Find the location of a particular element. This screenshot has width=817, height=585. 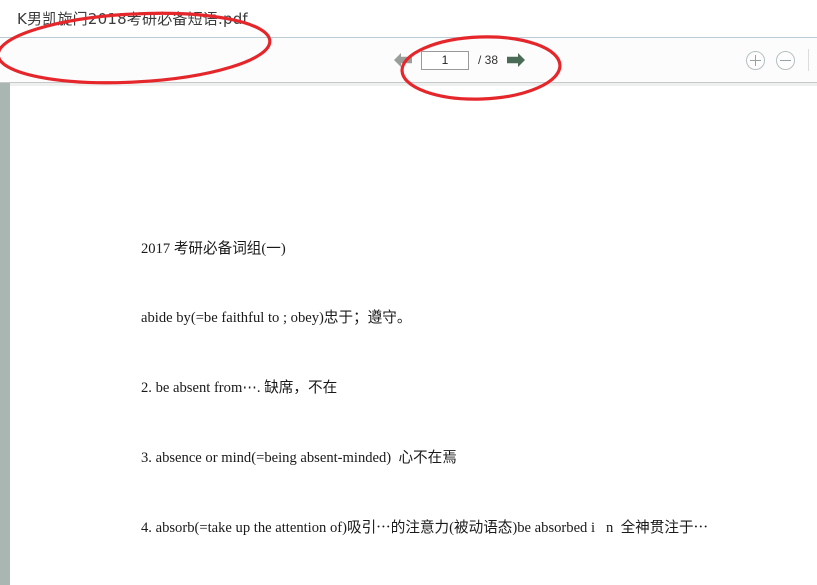

zoom-in-icon is located at coordinates (755, 60).